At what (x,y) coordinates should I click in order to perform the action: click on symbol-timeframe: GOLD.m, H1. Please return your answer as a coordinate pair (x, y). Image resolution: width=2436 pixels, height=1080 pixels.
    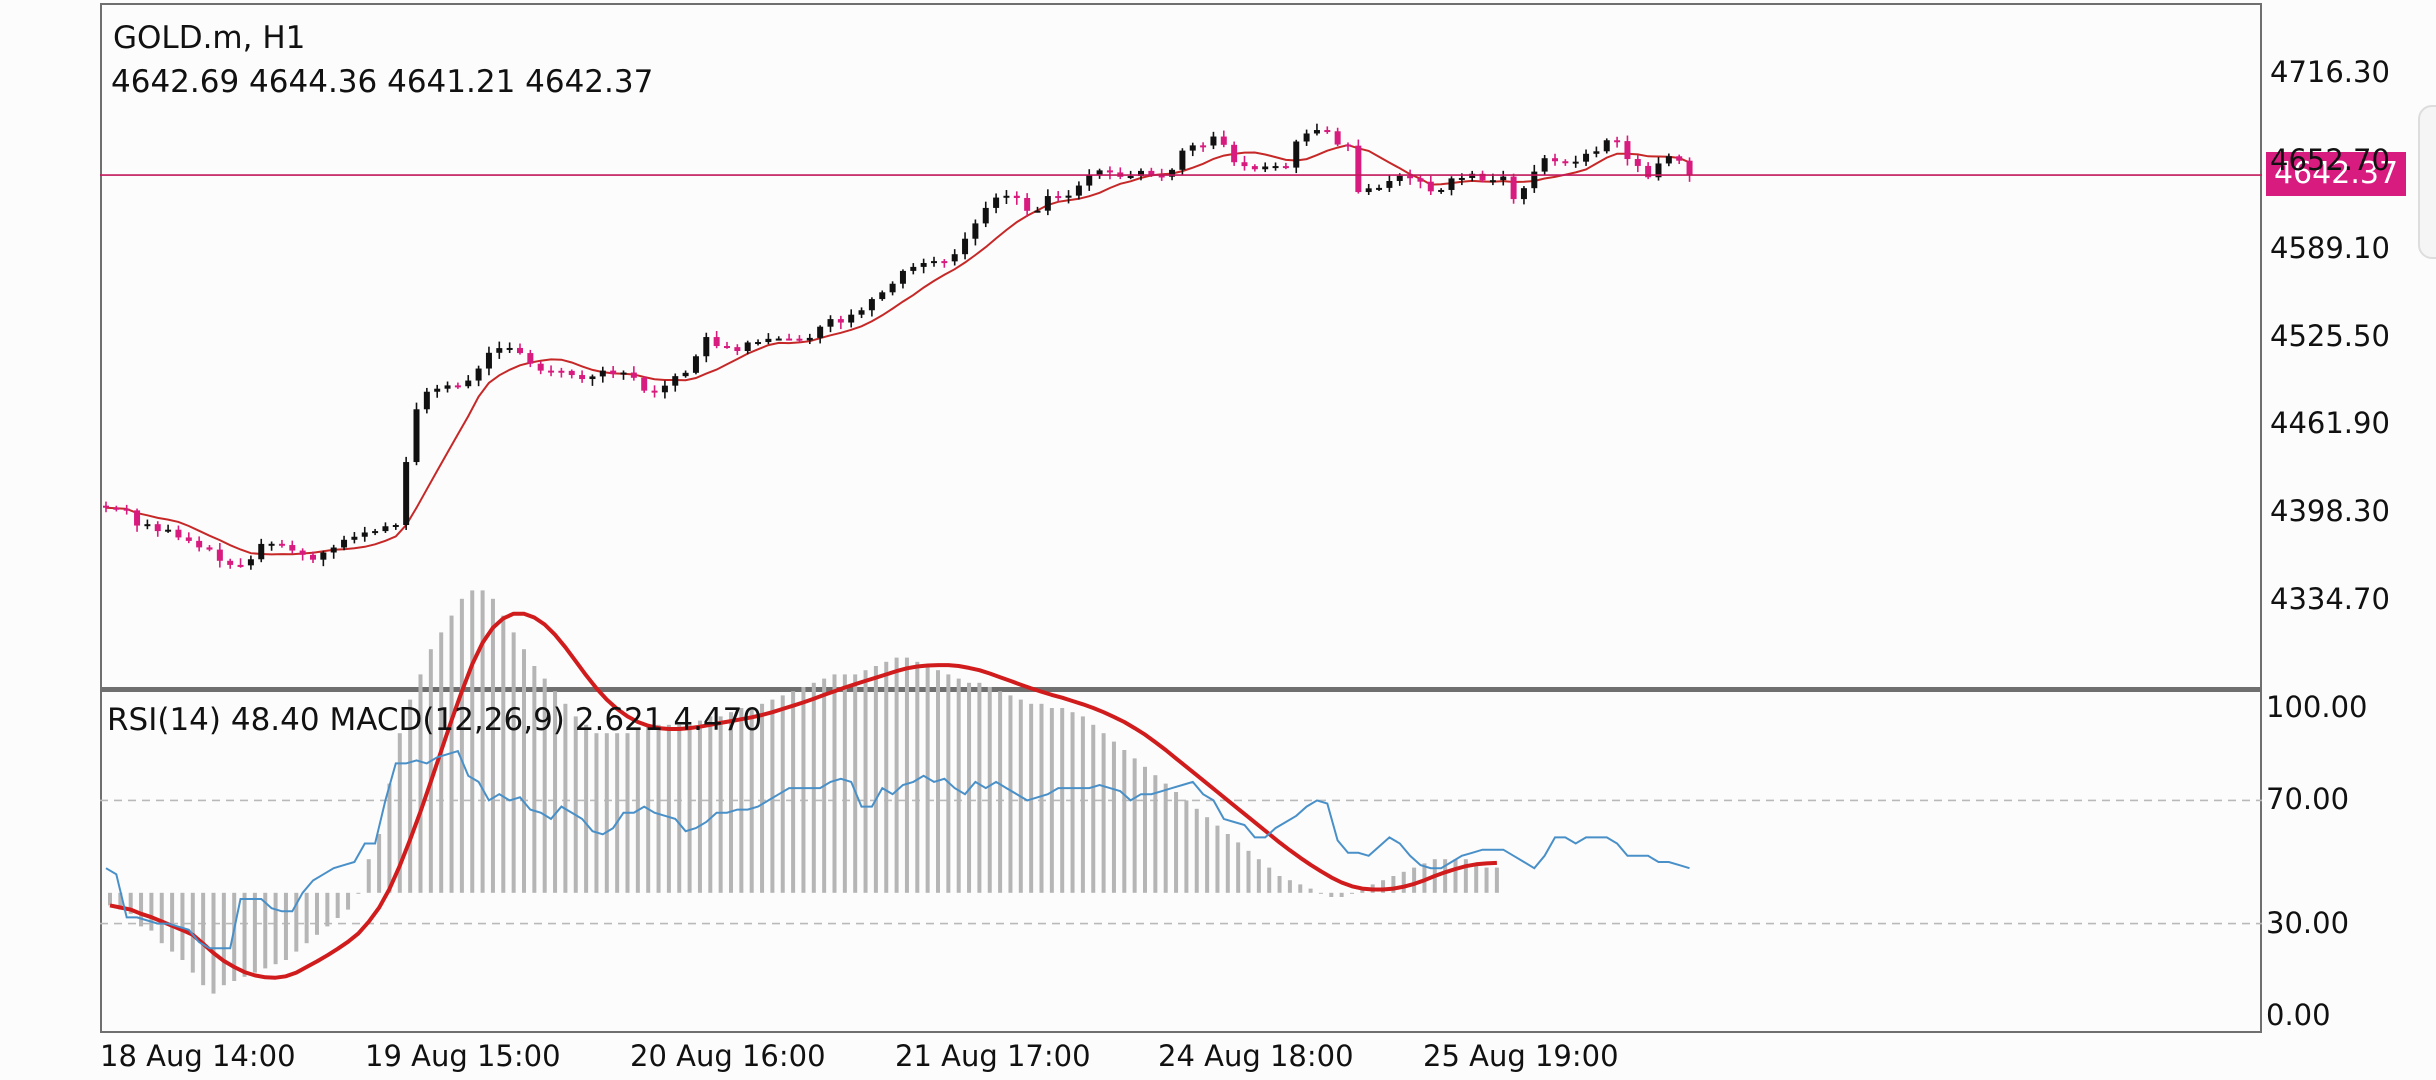
    Looking at the image, I should click on (209, 38).